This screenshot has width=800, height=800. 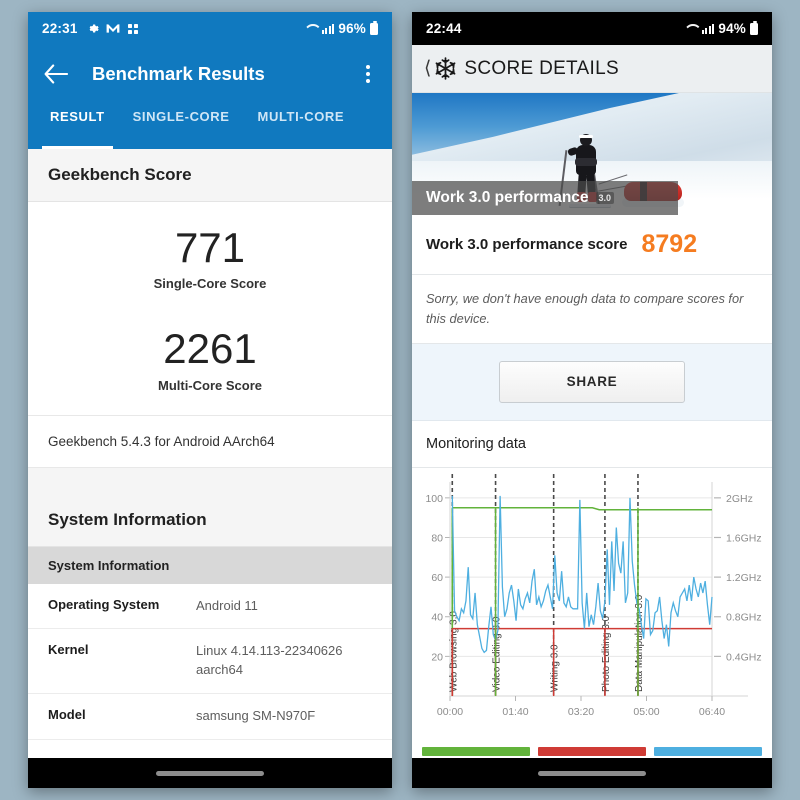 What do you see at coordinates (450, 712) in the screenshot?
I see `svg-text: 00:00` at bounding box center [450, 712].